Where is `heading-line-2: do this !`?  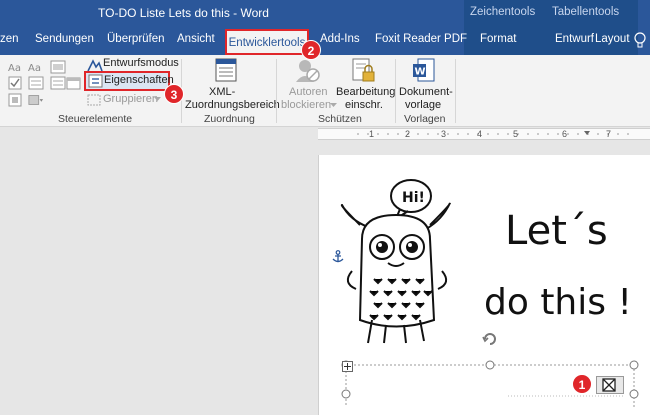 heading-line-2: do this ! is located at coordinates (558, 302).